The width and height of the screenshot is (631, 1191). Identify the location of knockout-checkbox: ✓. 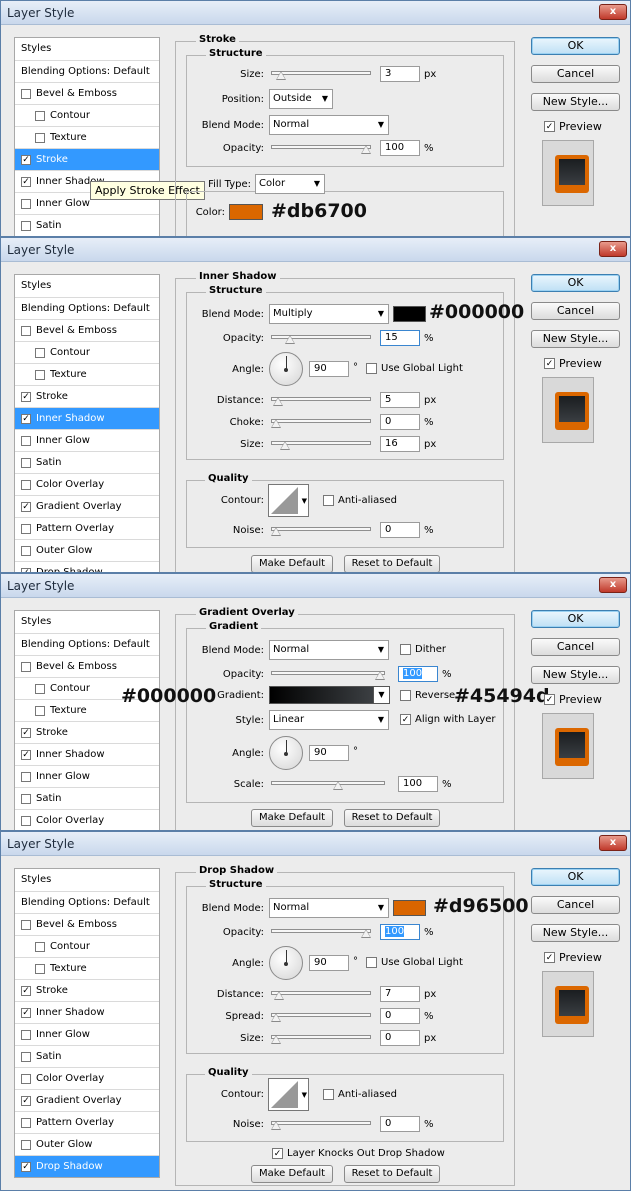
(277, 1153).